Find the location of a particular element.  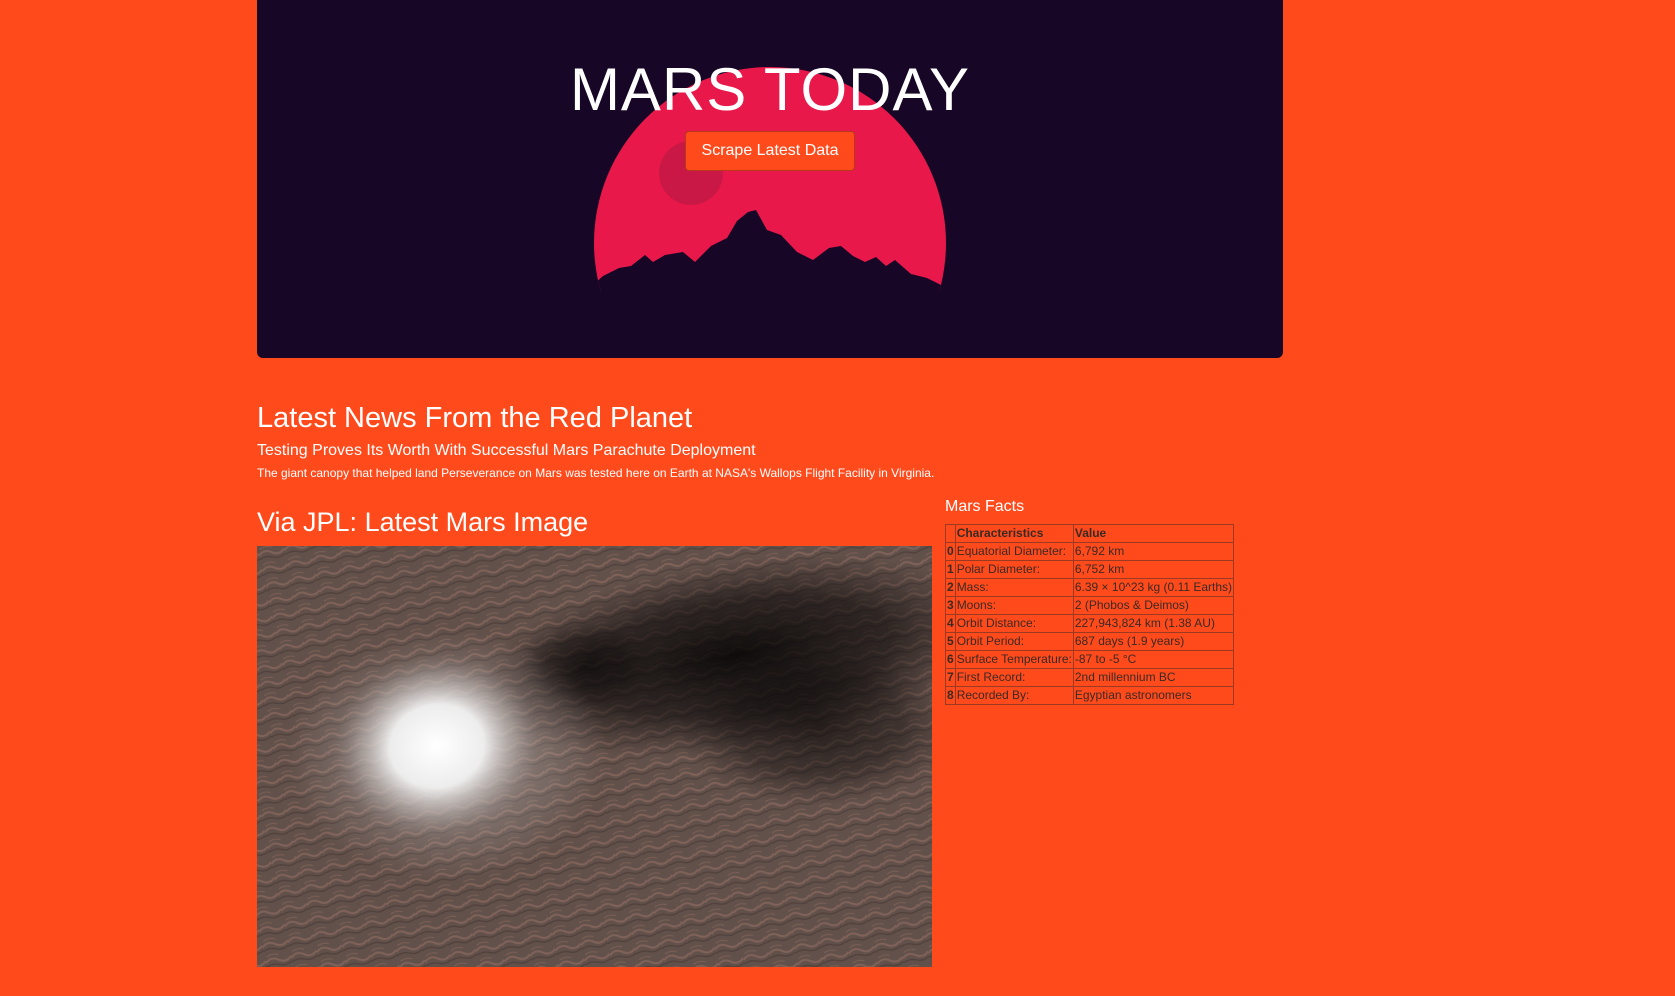

table-row: 6 Surface Temperature: -87 to -5 °C is located at coordinates (1090, 659).